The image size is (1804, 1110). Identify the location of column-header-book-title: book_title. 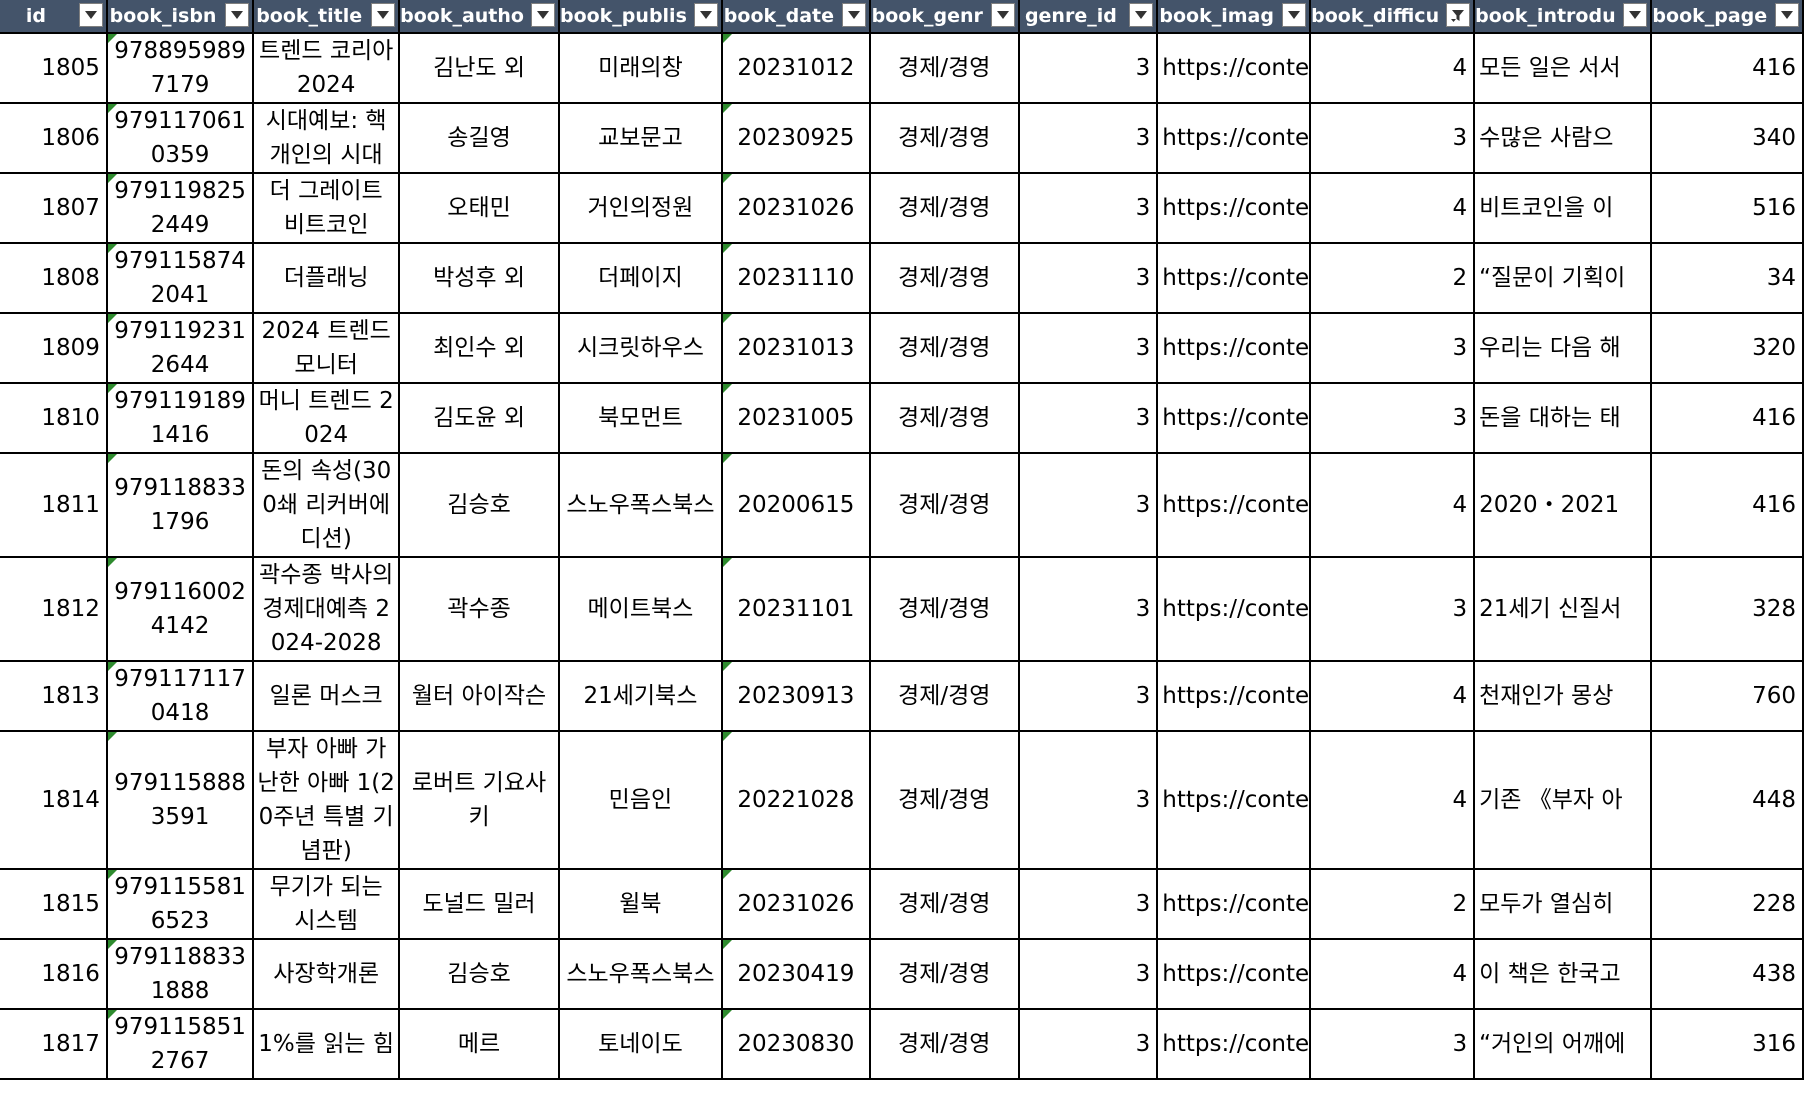
(327, 17).